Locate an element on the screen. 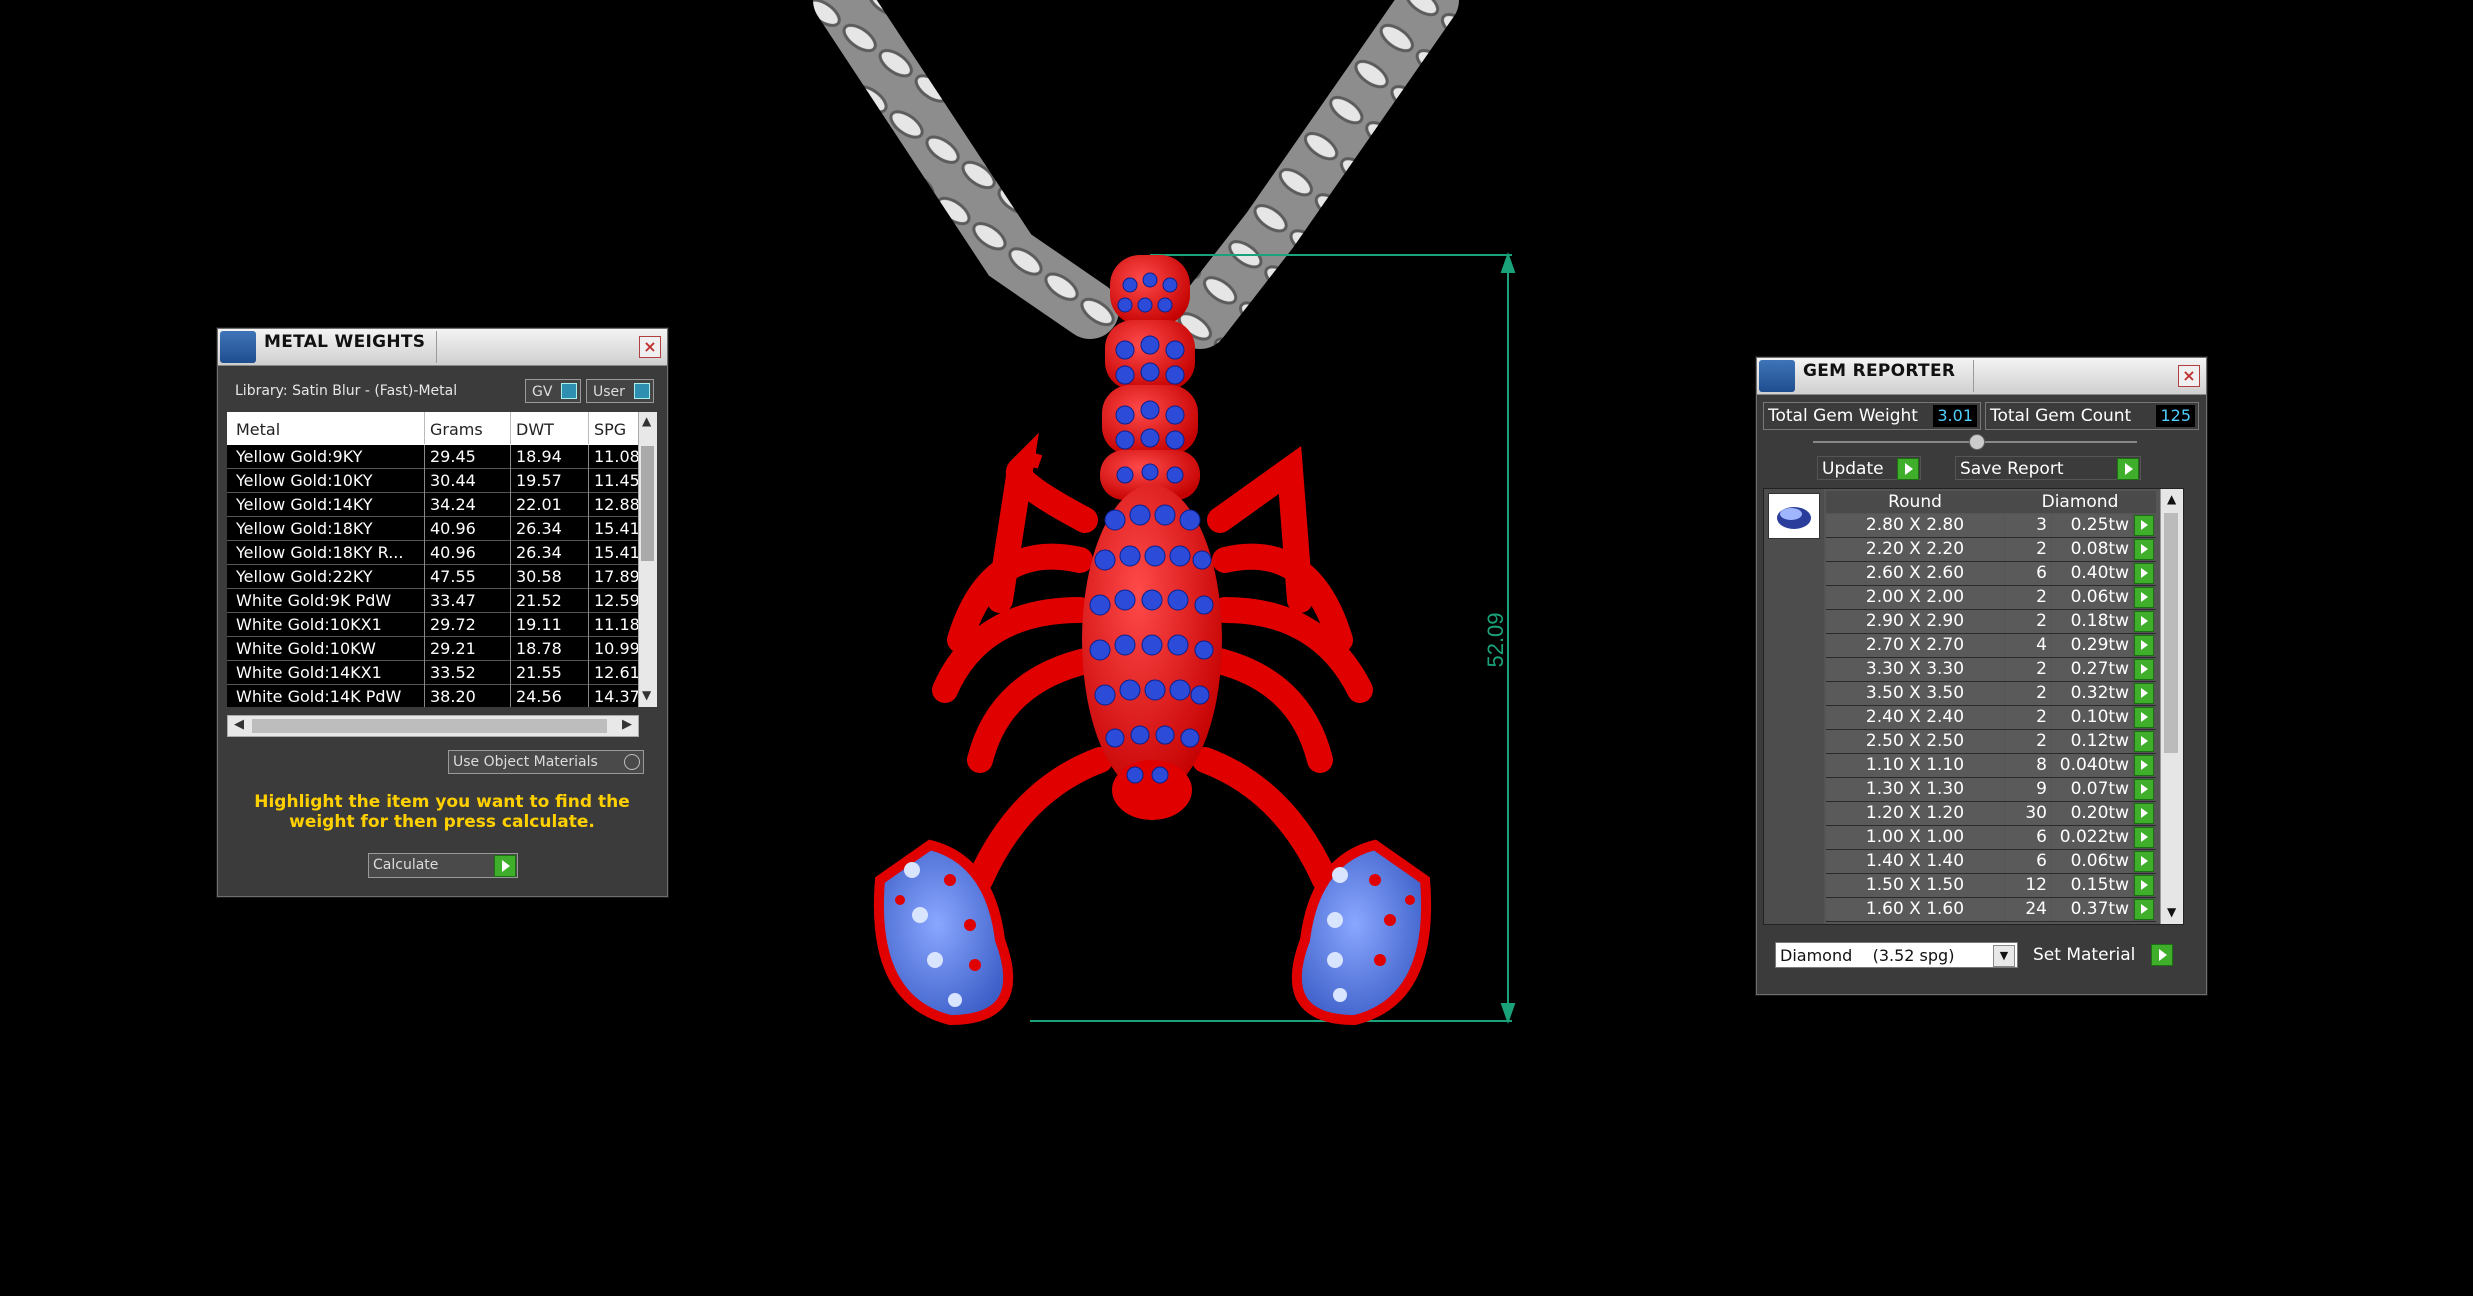  col-round: Round is located at coordinates (1915, 502).